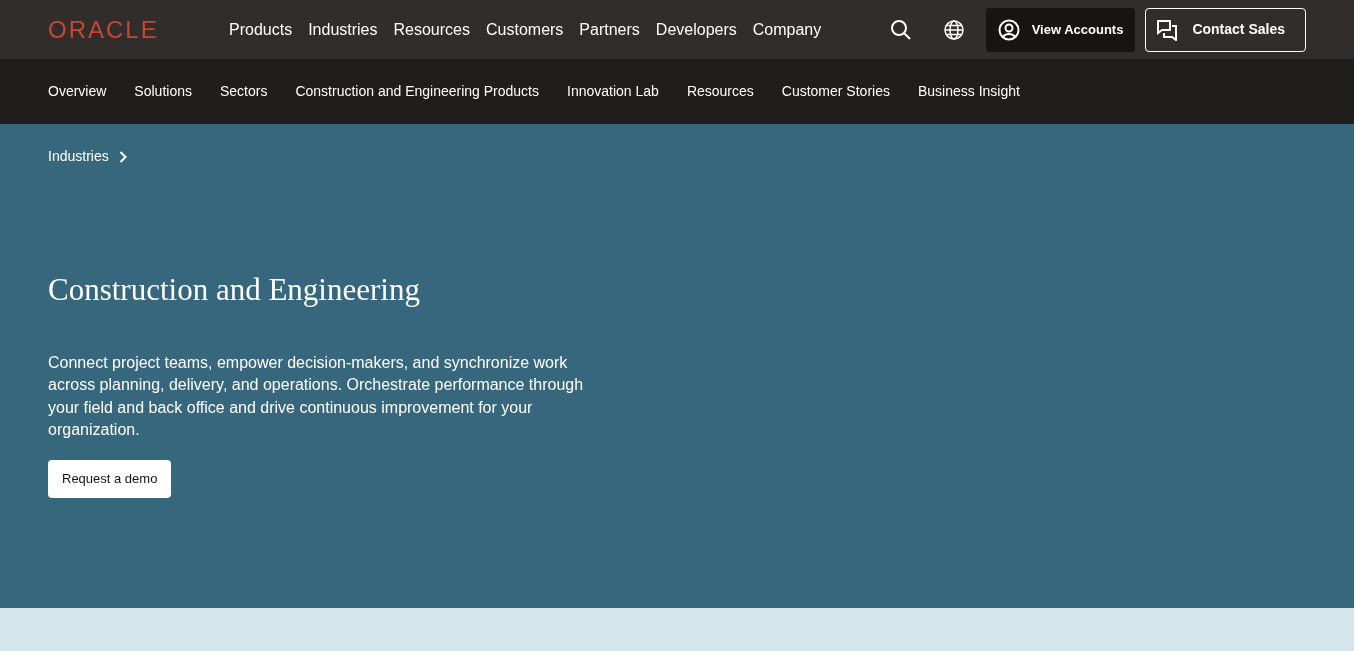 Image resolution: width=1366 pixels, height=651 pixels. What do you see at coordinates (696, 29) in the screenshot?
I see `nav-link: Developers` at bounding box center [696, 29].